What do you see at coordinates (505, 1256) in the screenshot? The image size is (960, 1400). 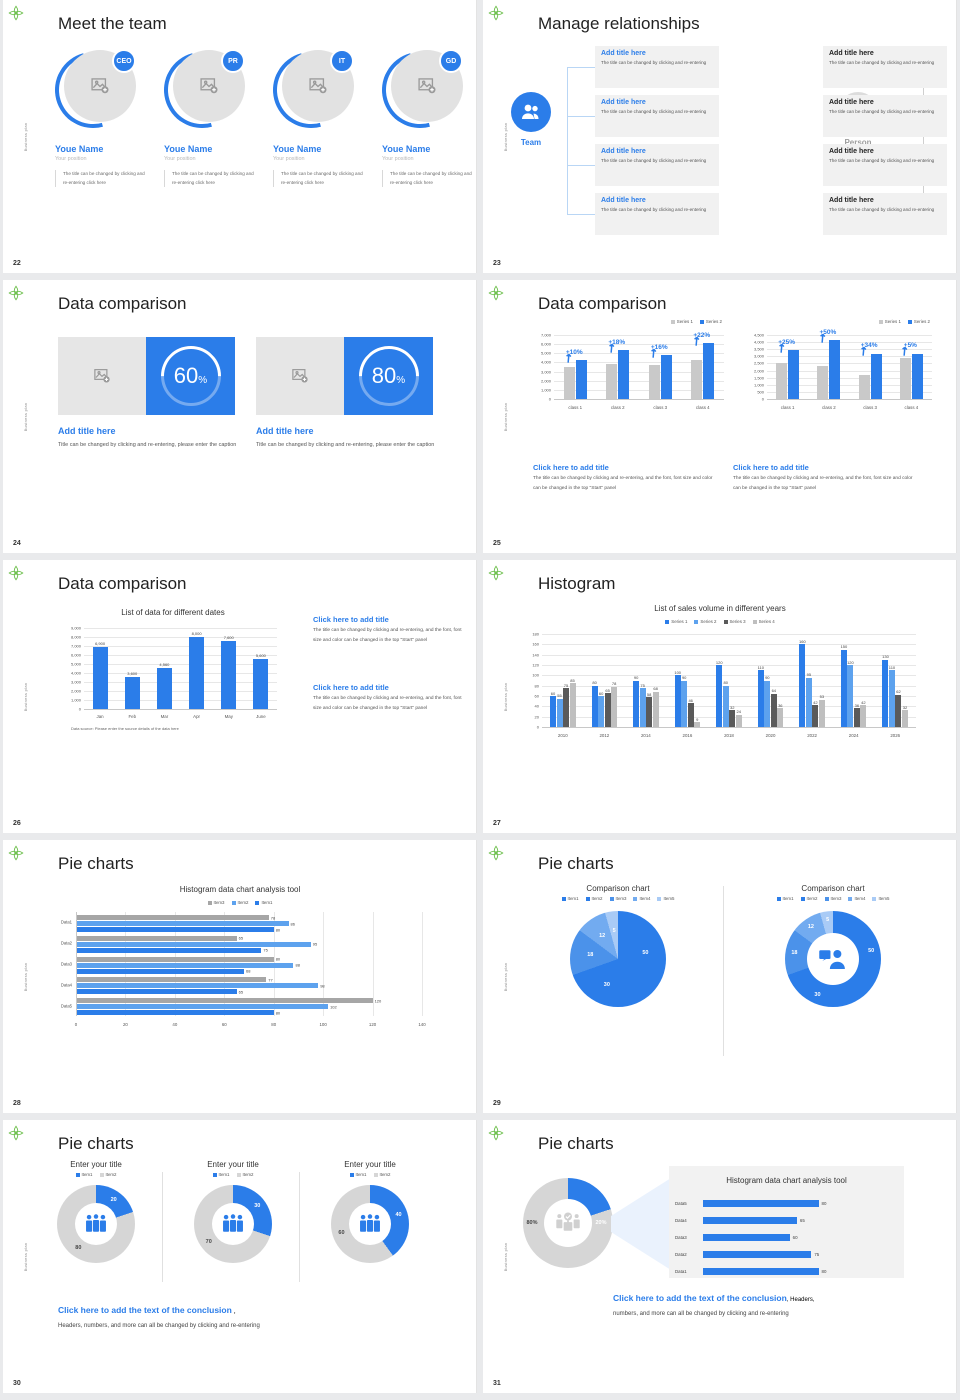 I see `vertical-deck-label: Business plan` at bounding box center [505, 1256].